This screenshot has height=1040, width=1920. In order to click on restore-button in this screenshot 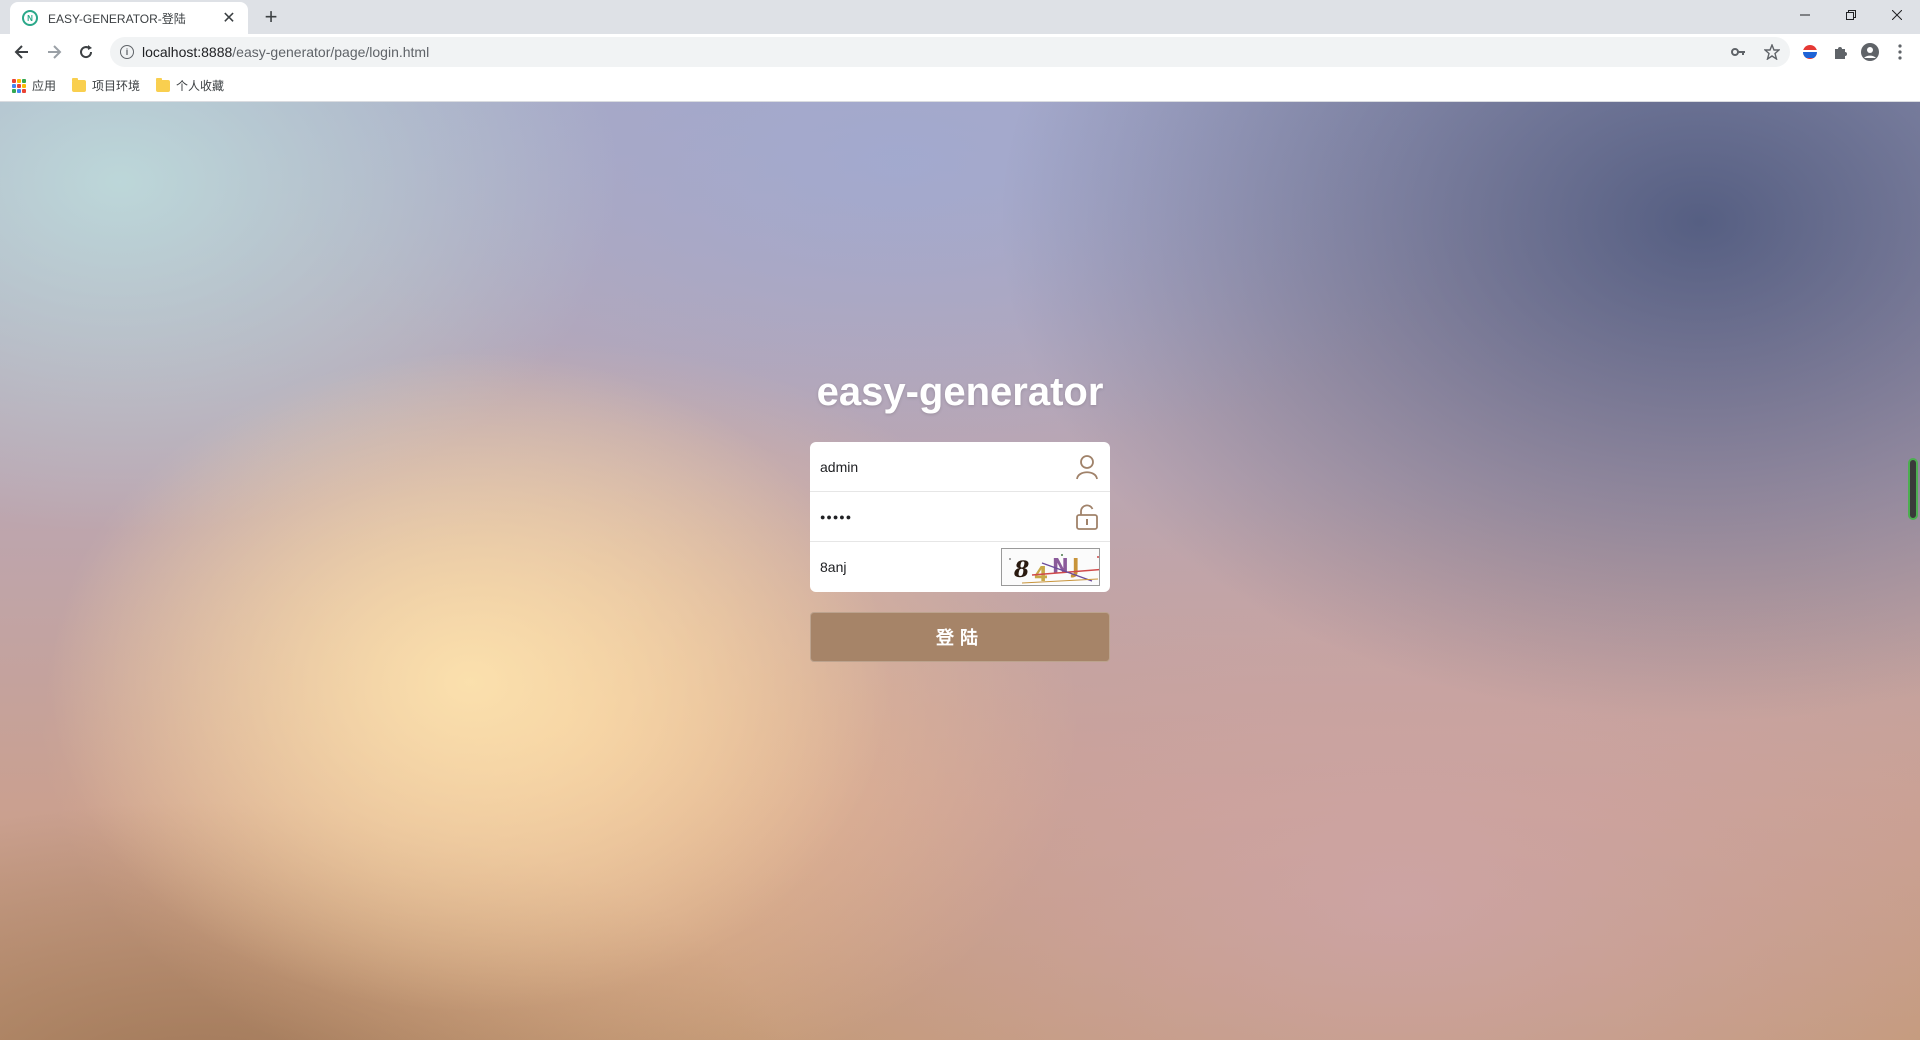, I will do `click(1851, 15)`.